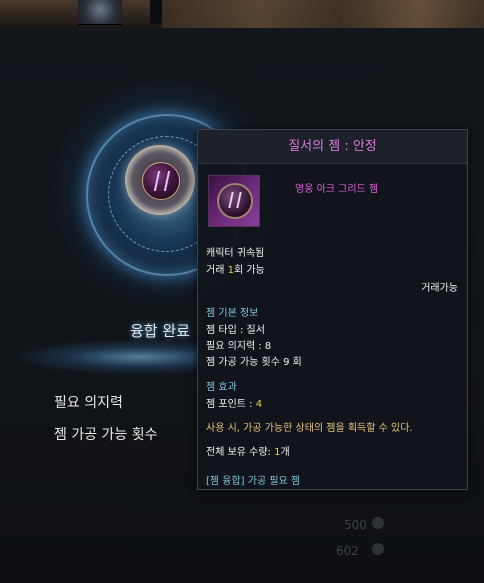  I want to click on use-description: 사용 시, 가공 가능한 상태의 젬을 획득할 수 있다., so click(309, 428).